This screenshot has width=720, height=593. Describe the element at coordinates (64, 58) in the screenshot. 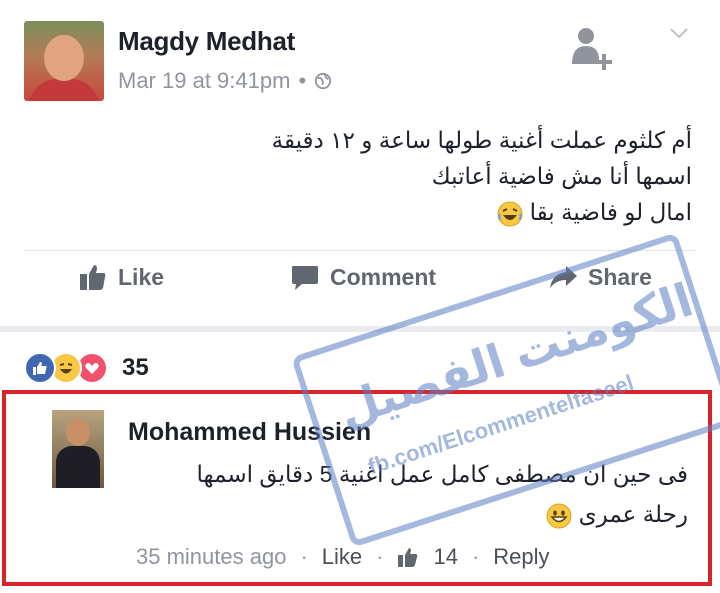

I see `avatar-face` at that location.